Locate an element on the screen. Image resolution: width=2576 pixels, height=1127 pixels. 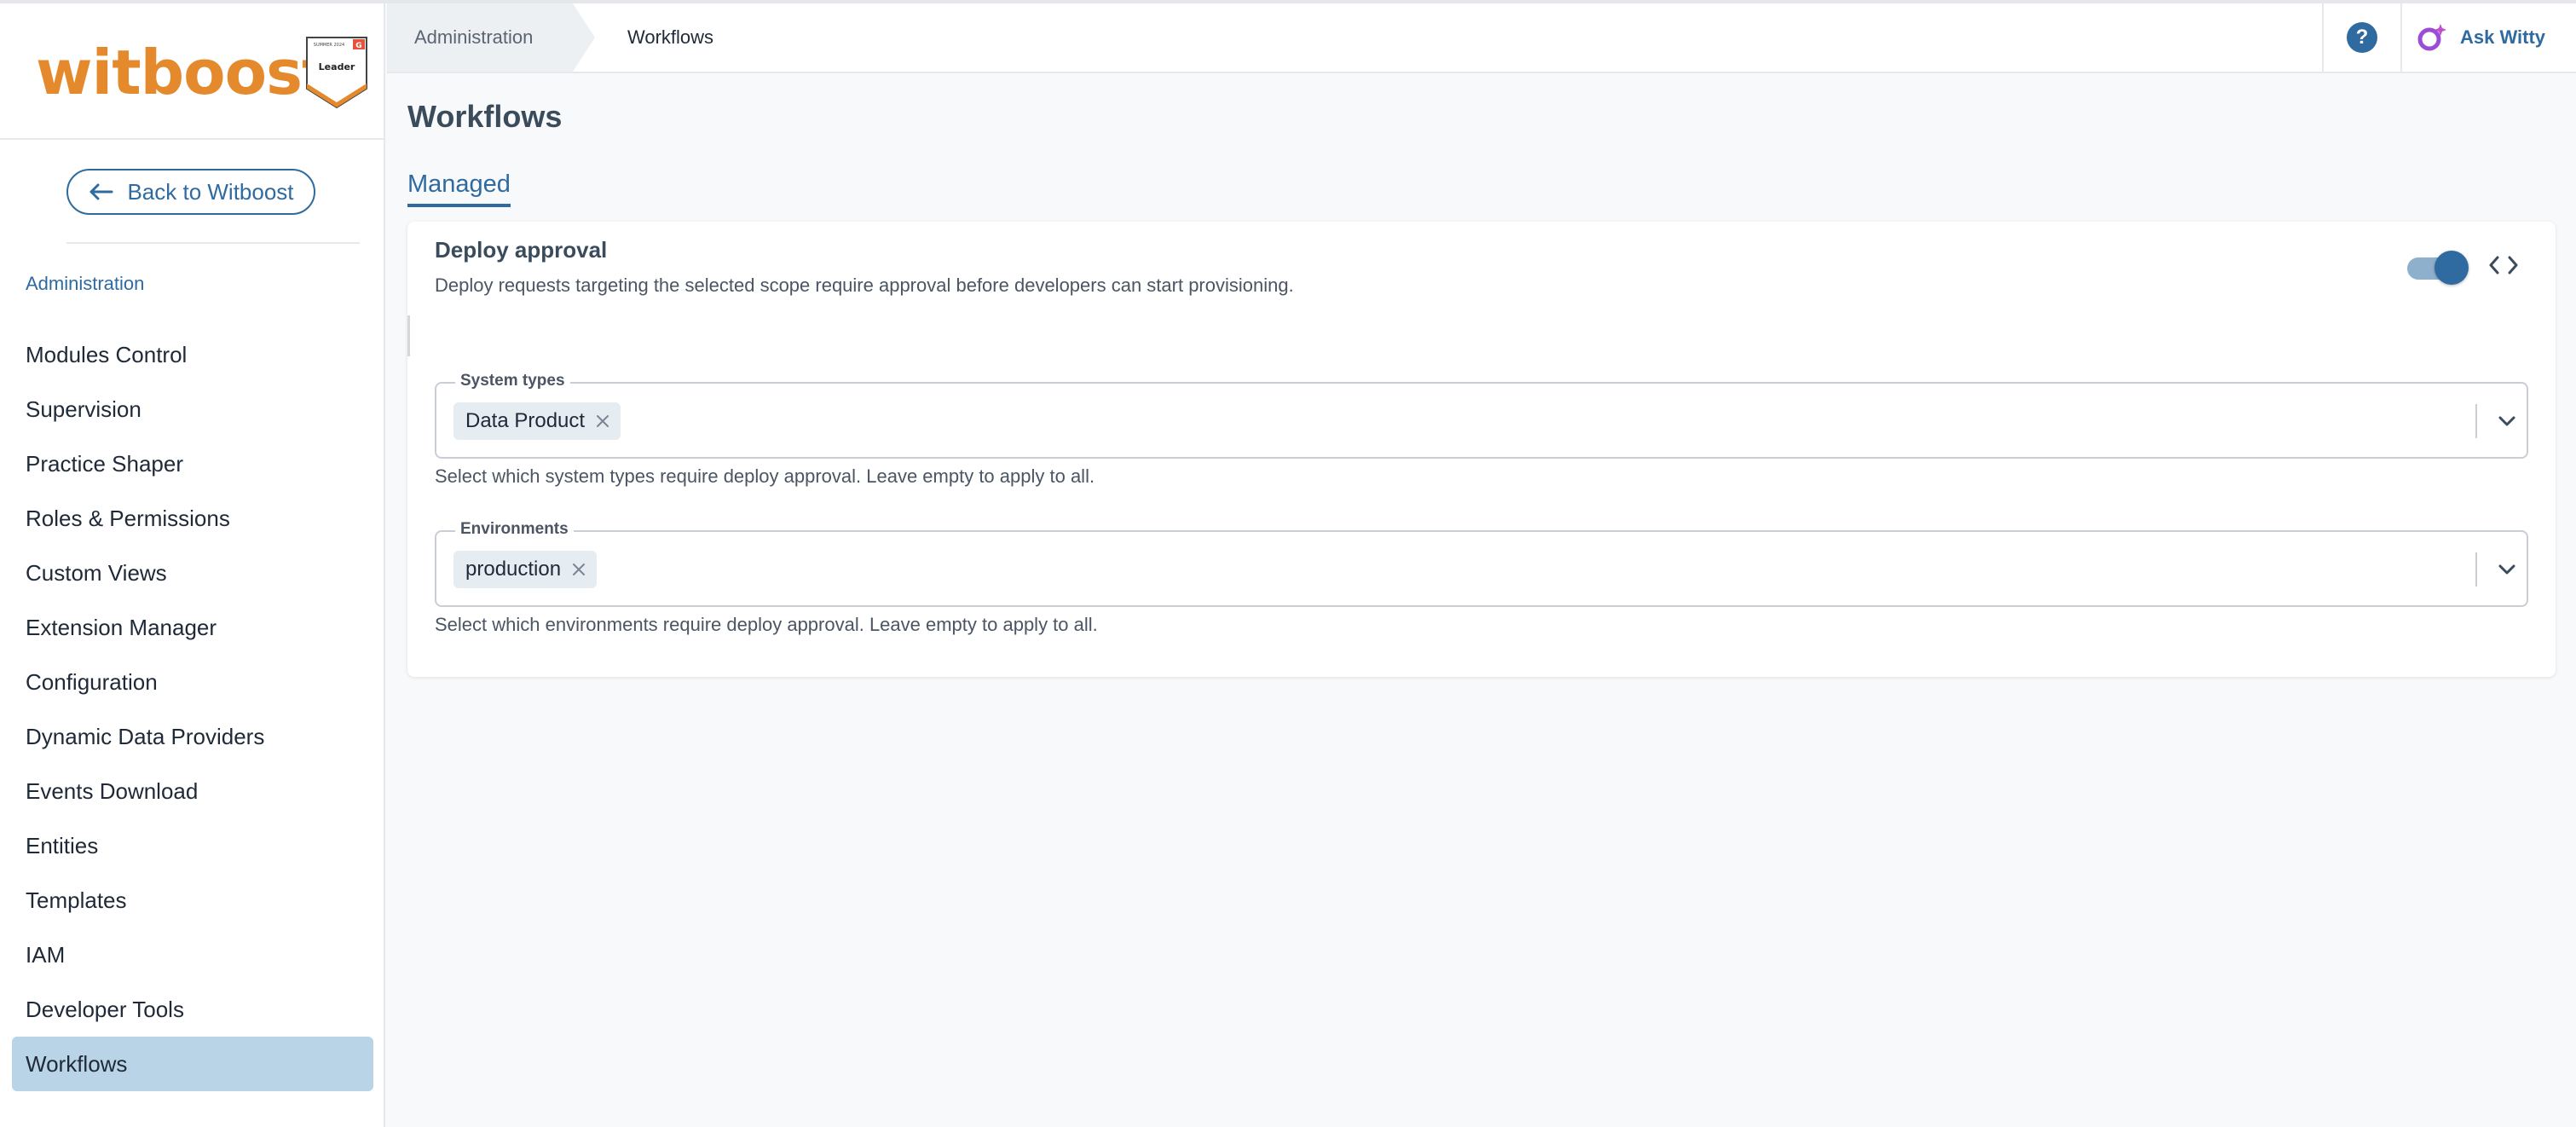
witboost-logo: witboost is located at coordinates (183, 72).